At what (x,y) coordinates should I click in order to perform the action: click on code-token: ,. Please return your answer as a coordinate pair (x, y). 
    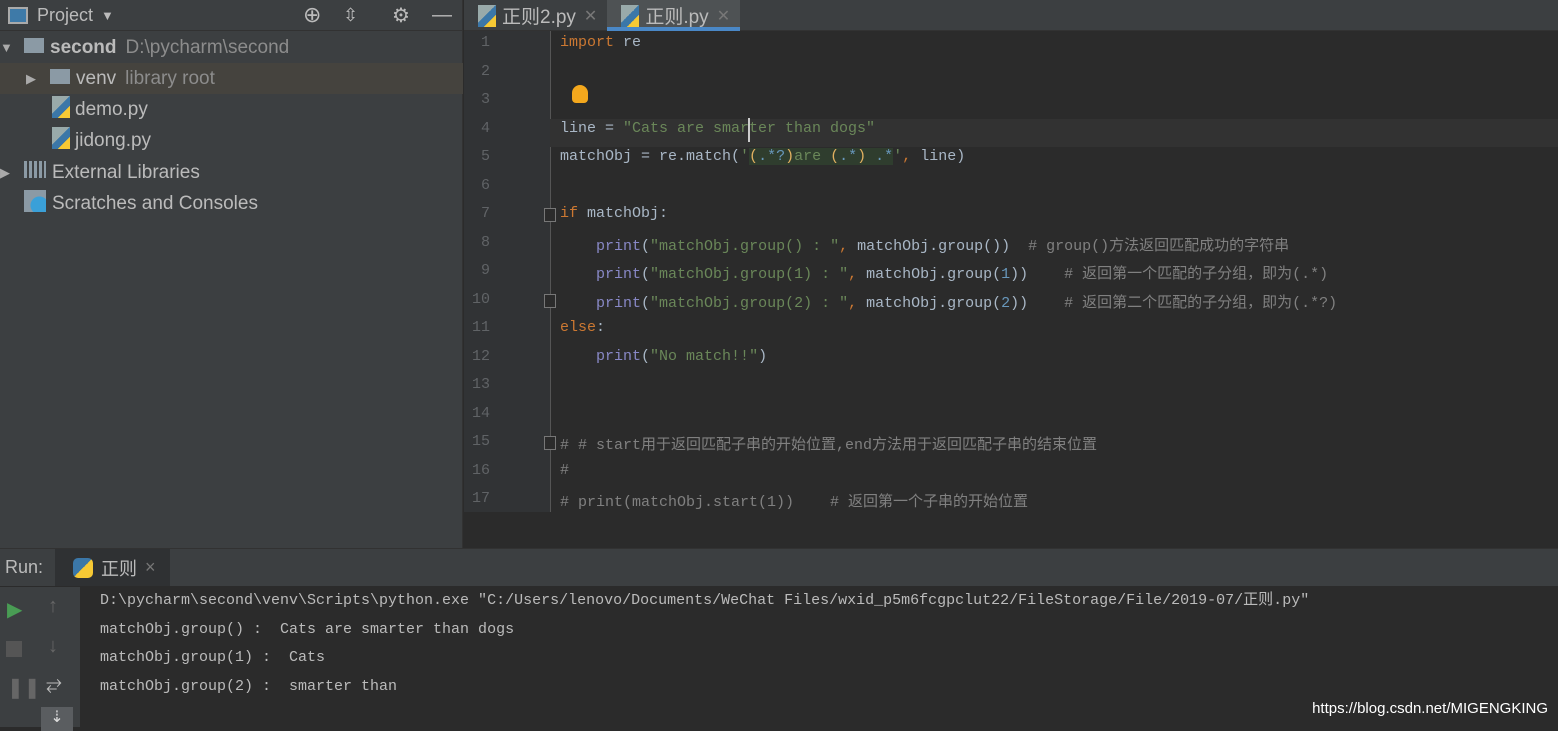
    Looking at the image, I should click on (853, 274).